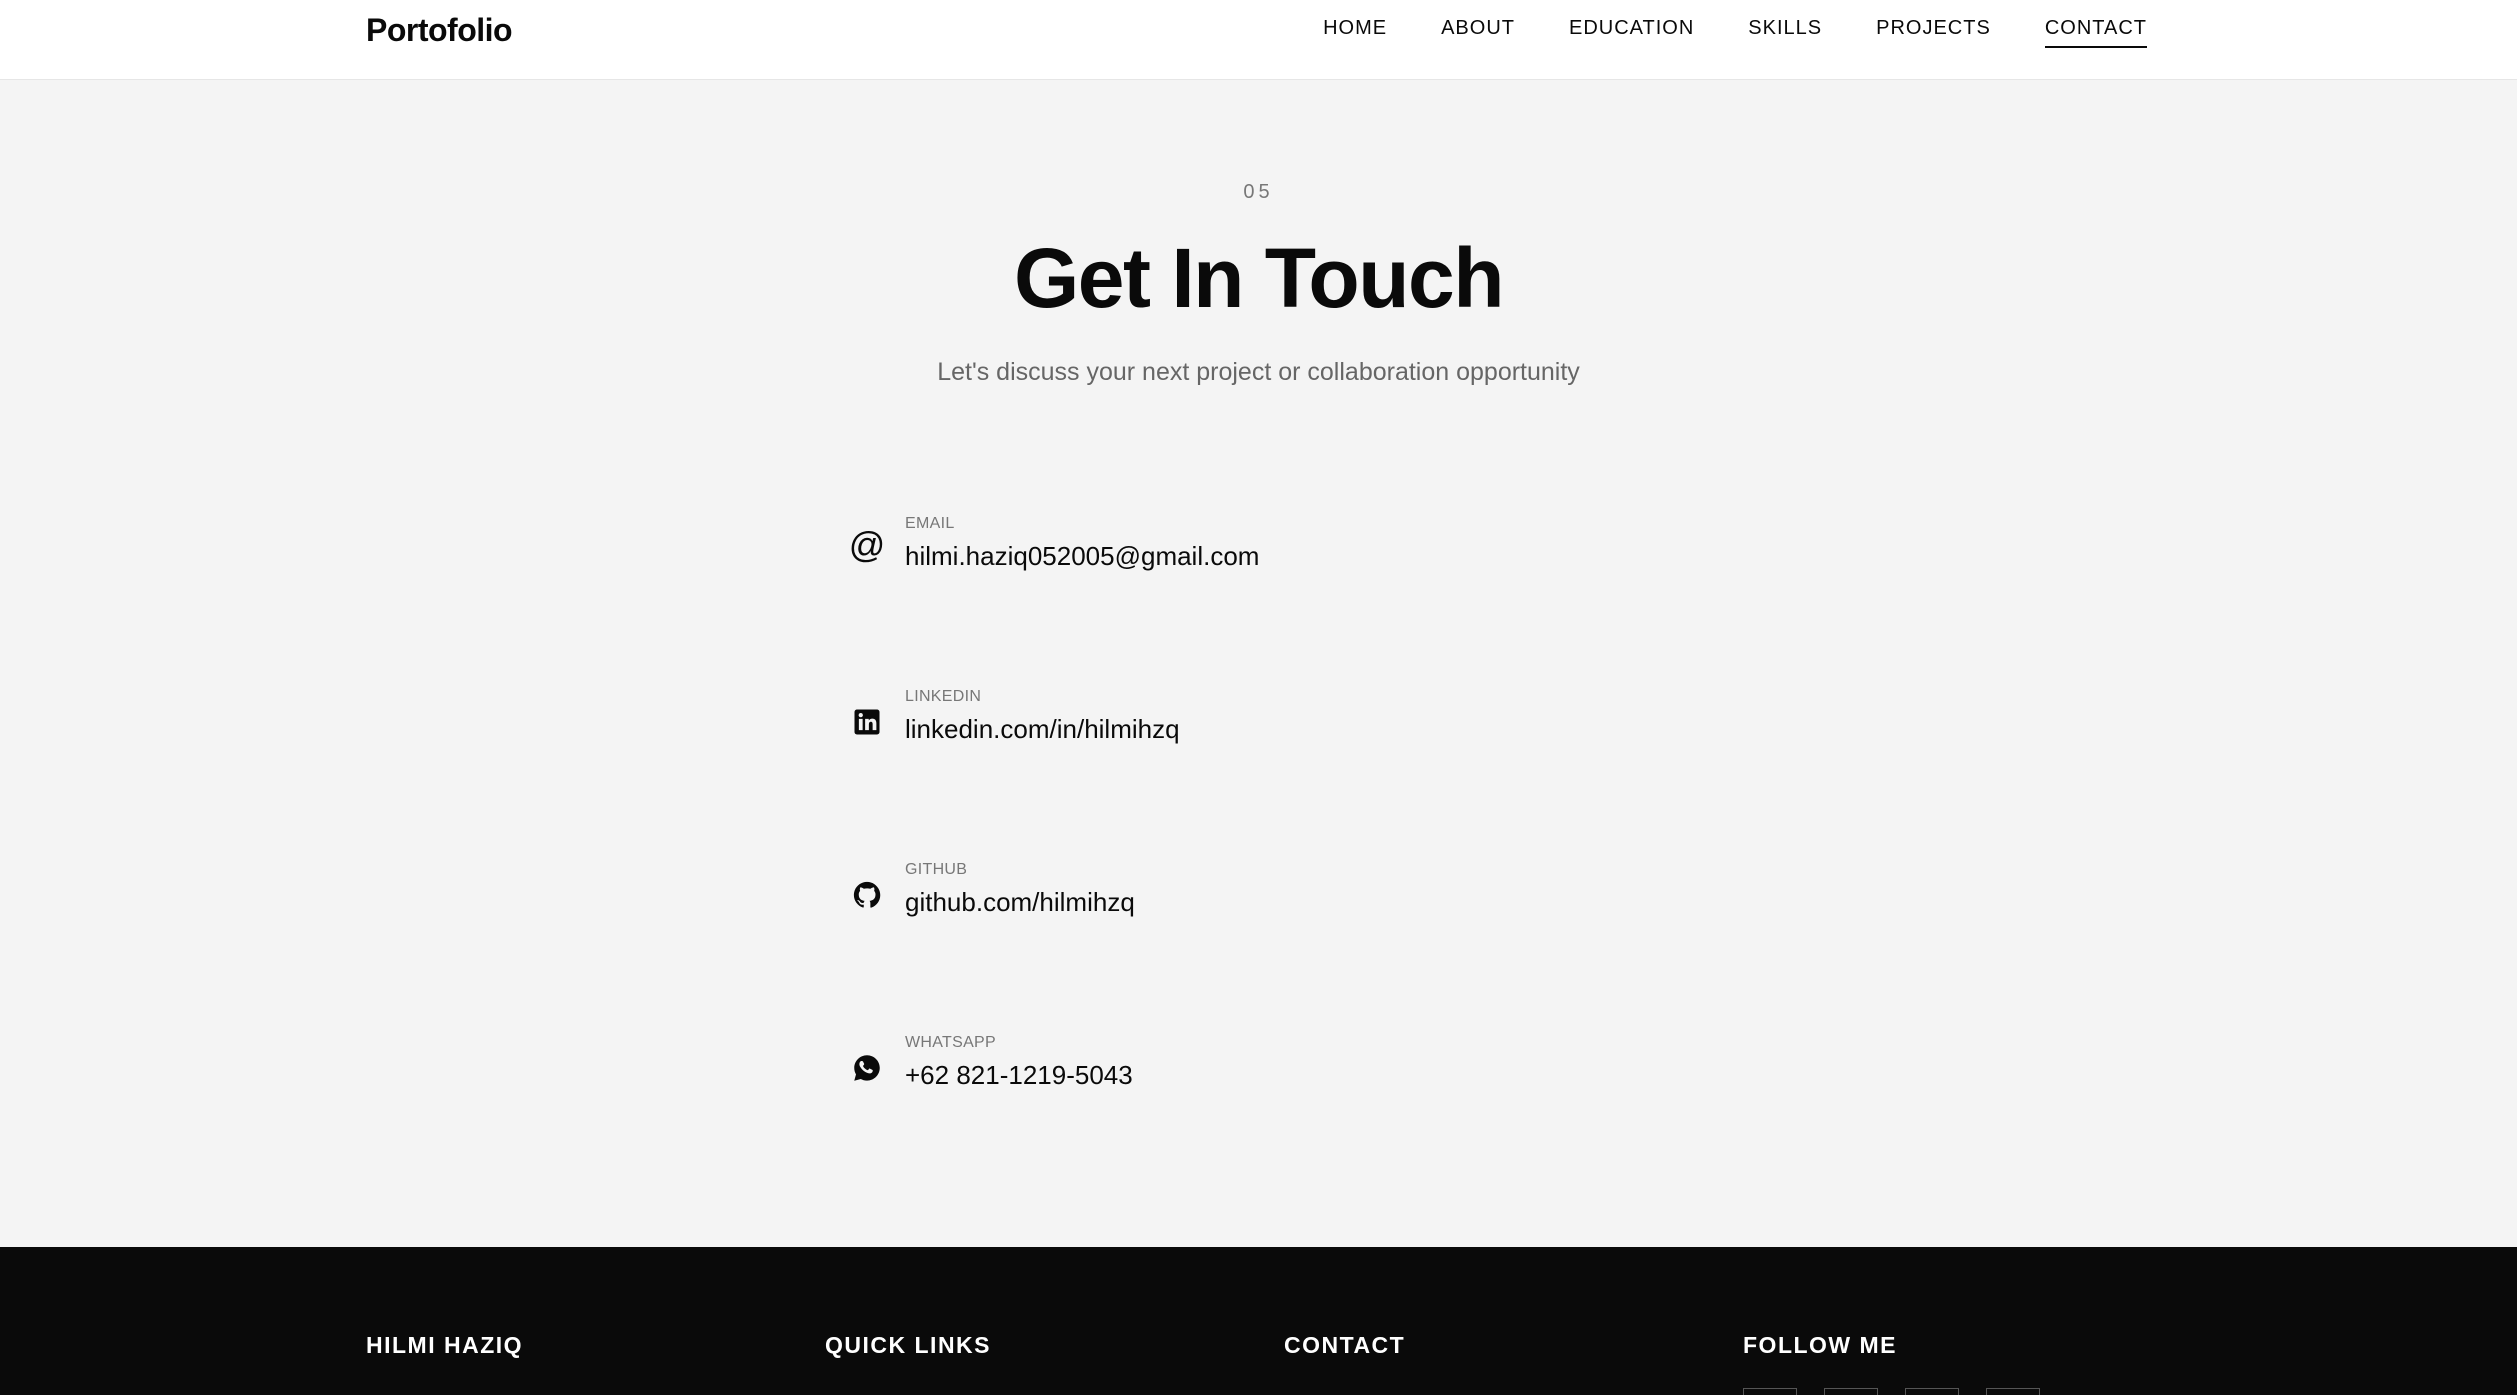 The height and width of the screenshot is (1395, 2517). What do you see at coordinates (1260, 932) in the screenshot?
I see `contact-item-github: GITHUB github.com/hilmihzq` at bounding box center [1260, 932].